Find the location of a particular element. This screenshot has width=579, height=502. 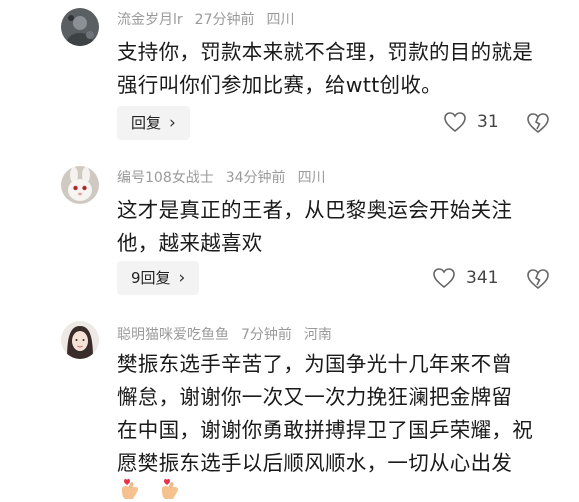

timestamp: 7分钟前 is located at coordinates (266, 335).